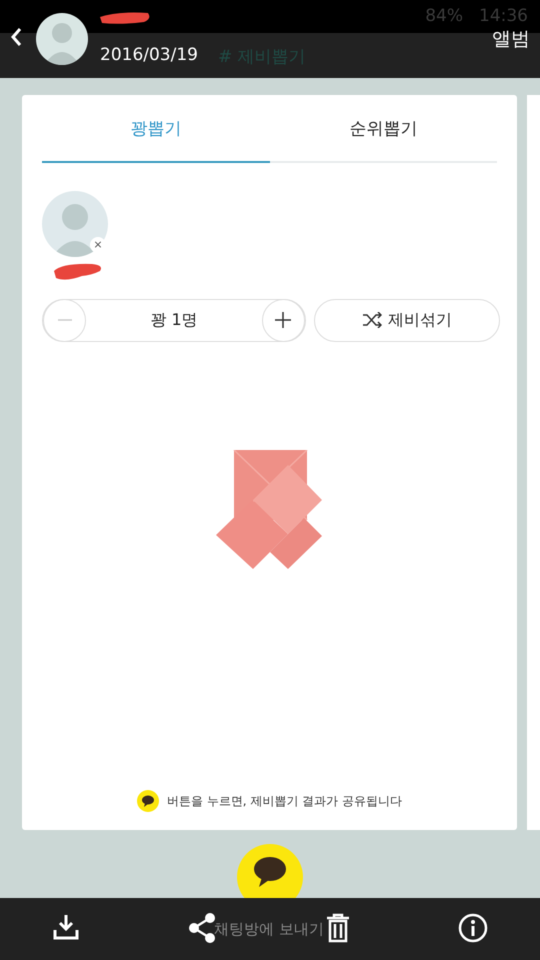 The image size is (540, 960). I want to click on send-button, so click(270, 871).